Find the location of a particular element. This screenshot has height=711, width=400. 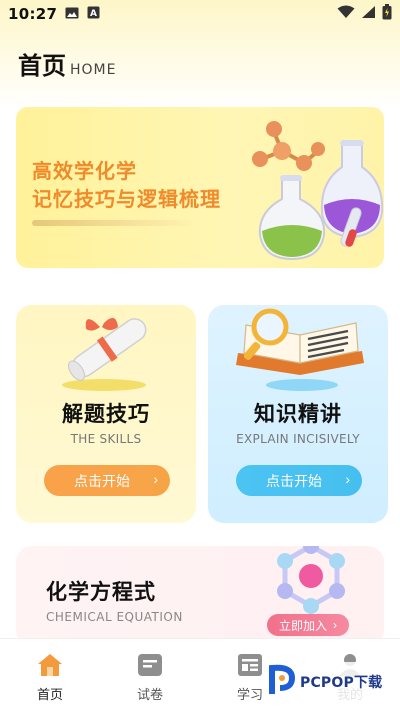

page-title: 首页 is located at coordinates (42, 66).